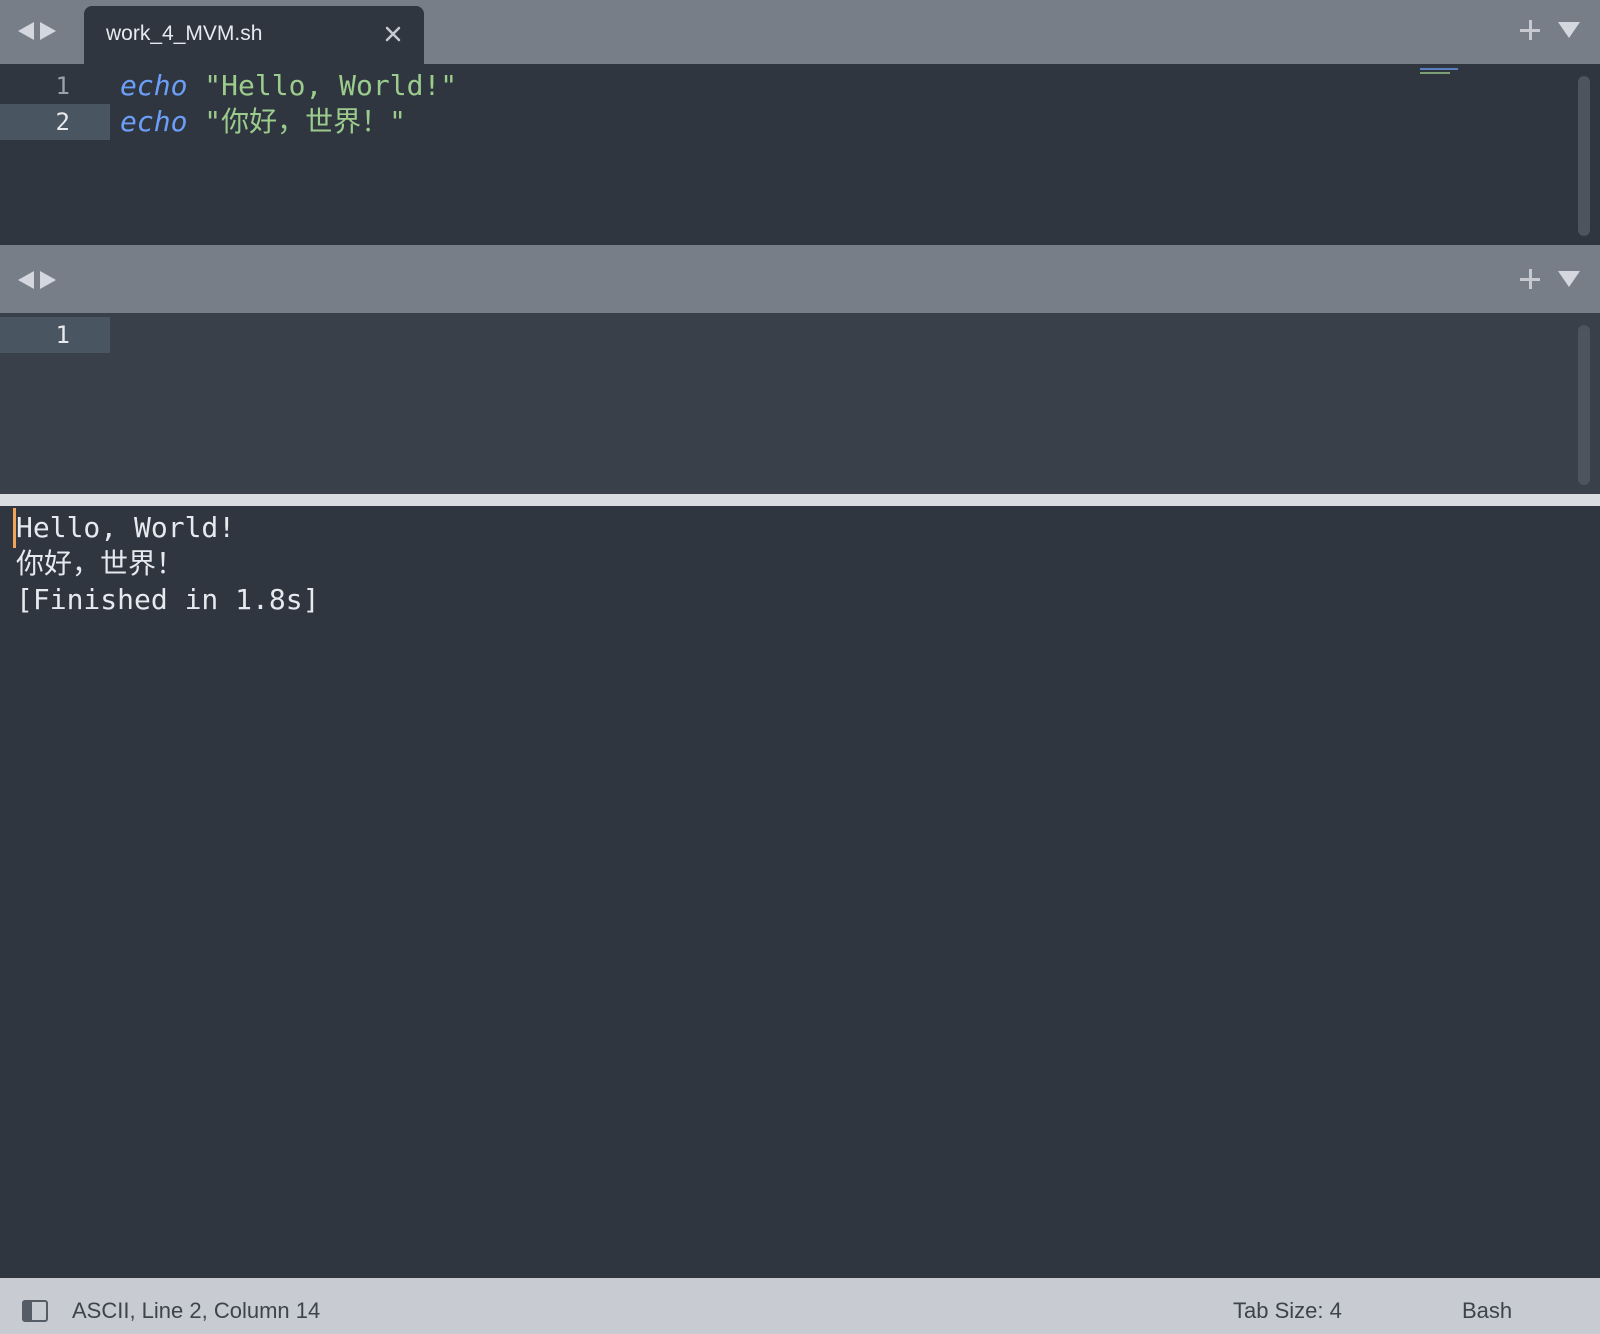 This screenshot has width=1600, height=1334. I want to click on tab-work-4-mvm: work_4_MVM.sh, so click(254, 35).